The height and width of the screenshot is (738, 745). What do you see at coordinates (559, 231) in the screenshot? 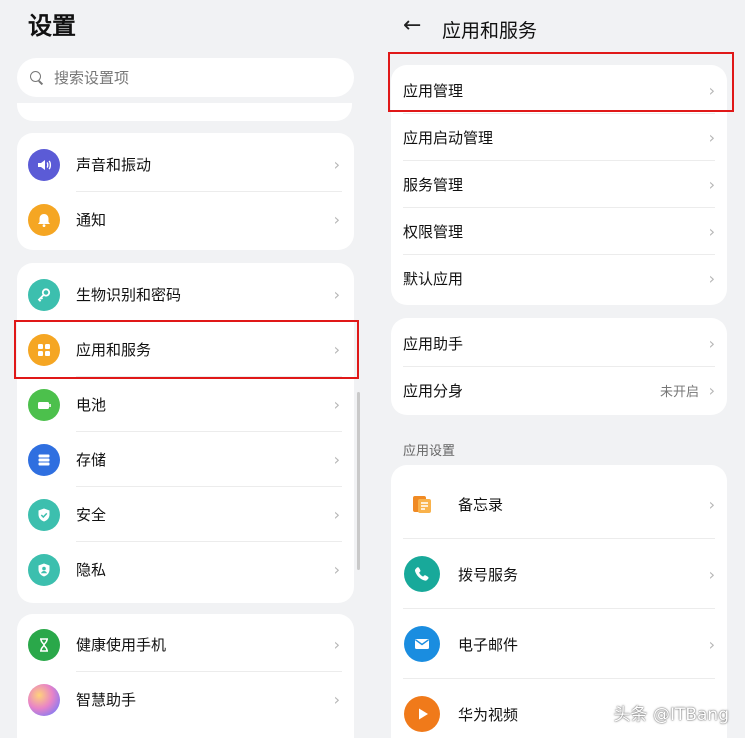
I see `list-item-permissions: 权限管理 ›` at bounding box center [559, 231].